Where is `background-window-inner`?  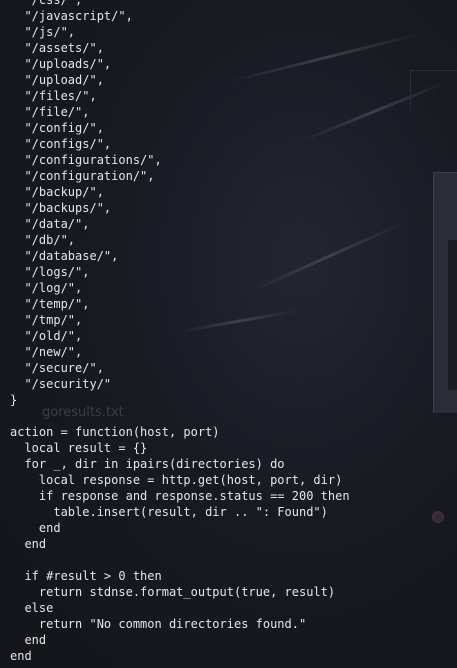
background-window-inner is located at coordinates (452, 315).